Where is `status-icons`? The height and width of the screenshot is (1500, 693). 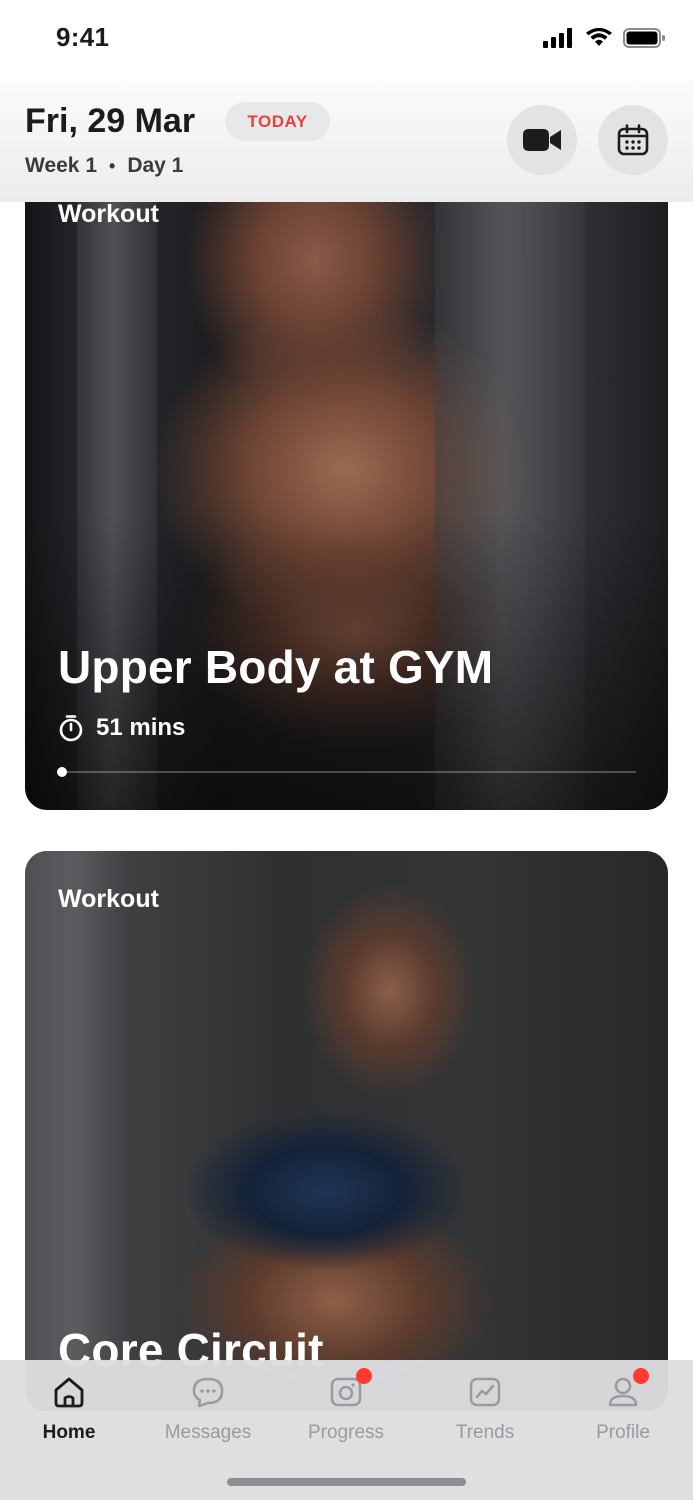
status-icons is located at coordinates (604, 38).